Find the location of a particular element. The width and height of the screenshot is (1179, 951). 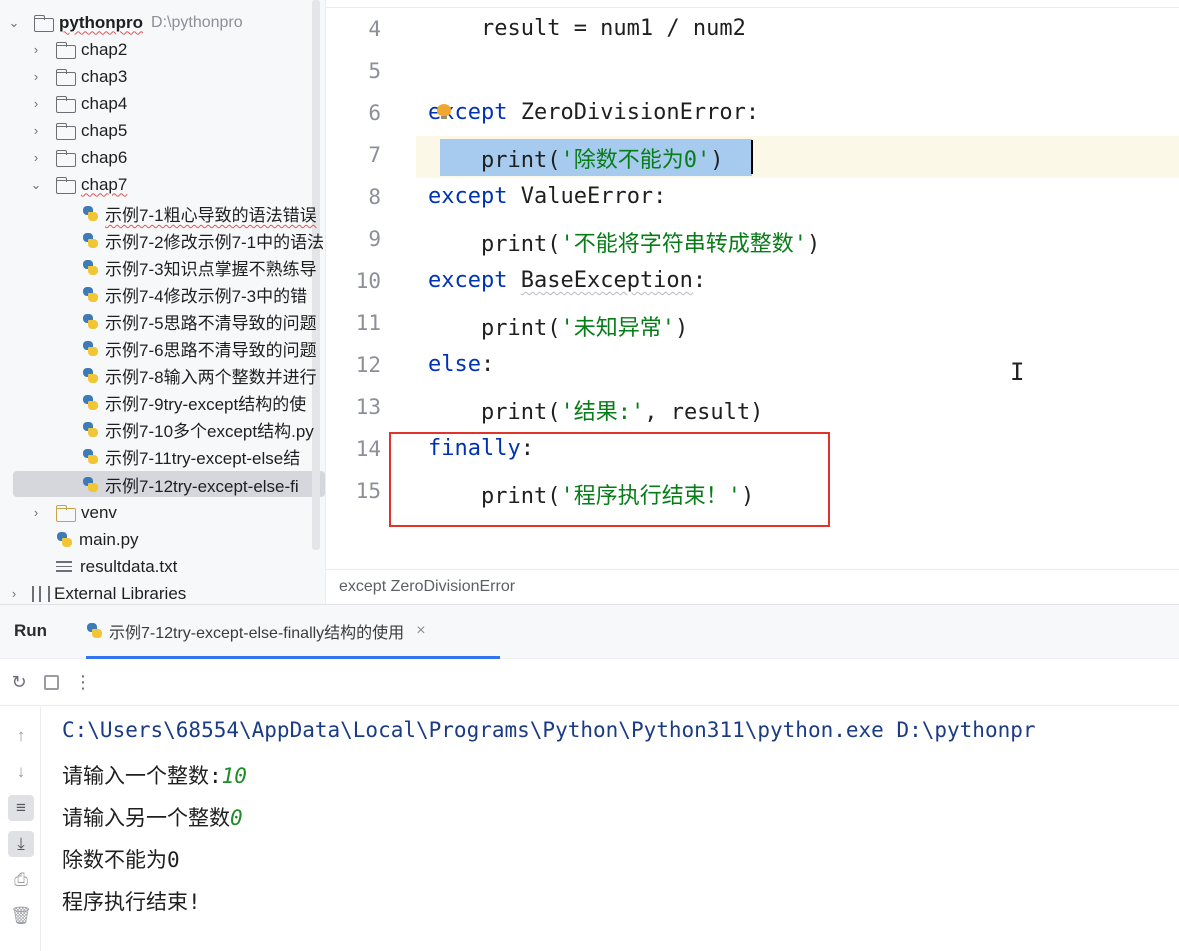

tree-file: 示例7-1粗心导致的语法错误 is located at coordinates (199, 213).